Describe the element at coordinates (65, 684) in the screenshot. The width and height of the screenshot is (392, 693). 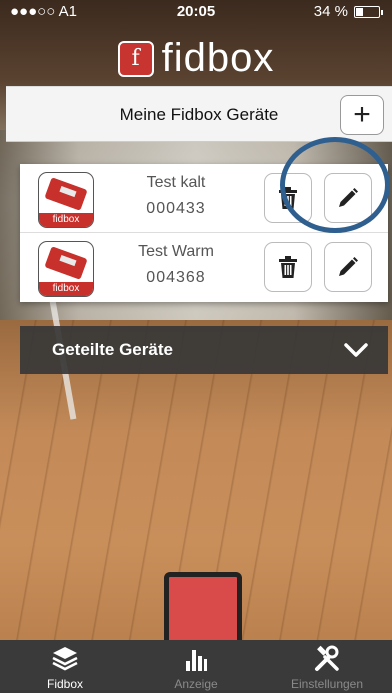
I see `tab-label: Fidbox` at that location.